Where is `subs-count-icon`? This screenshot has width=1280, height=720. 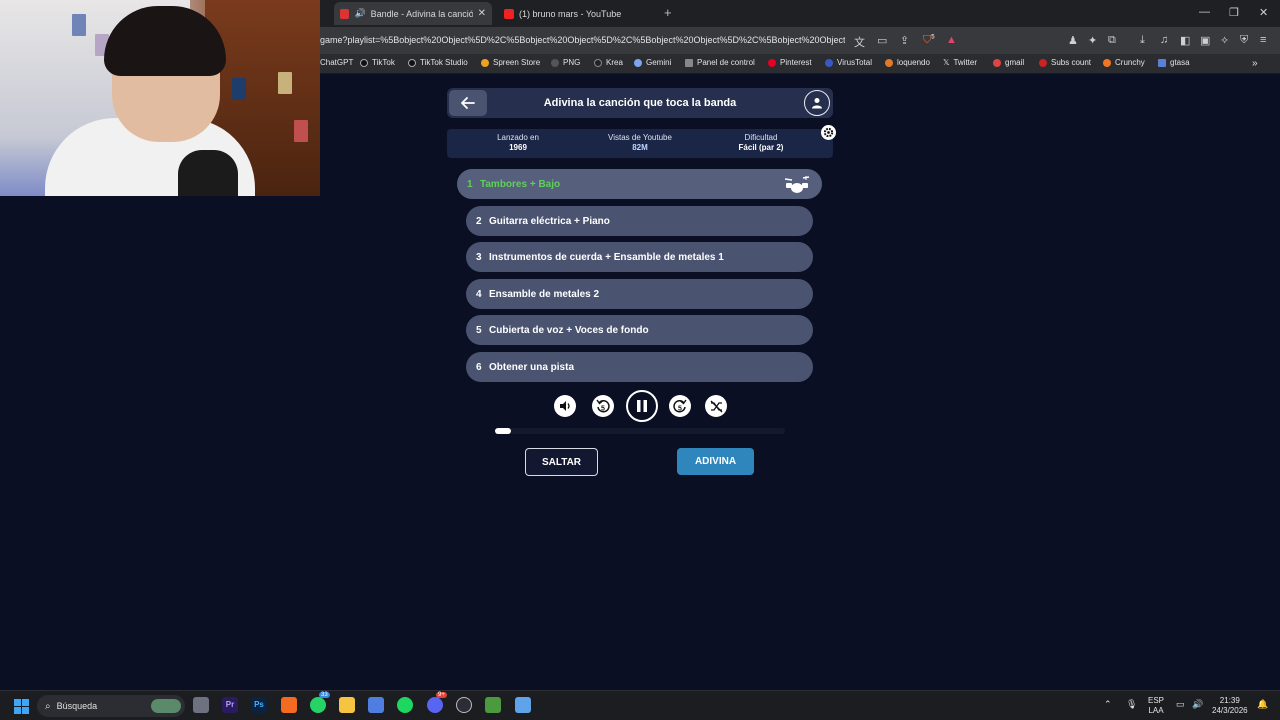 subs-count-icon is located at coordinates (1043, 62).